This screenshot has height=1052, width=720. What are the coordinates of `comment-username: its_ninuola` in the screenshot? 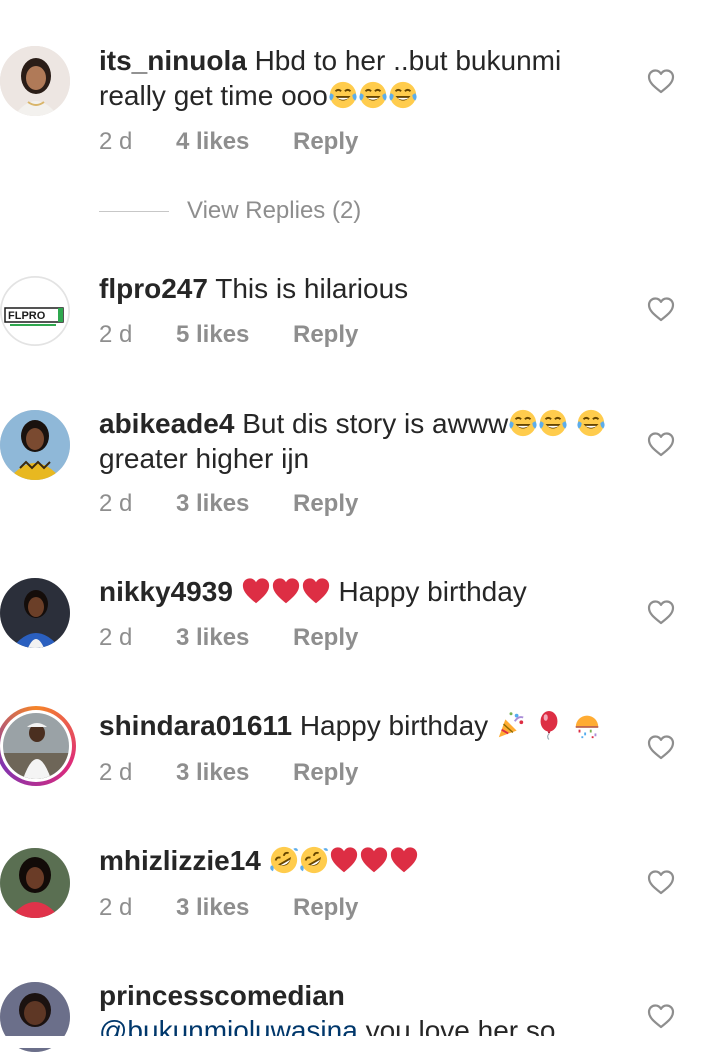 It's located at (173, 60).